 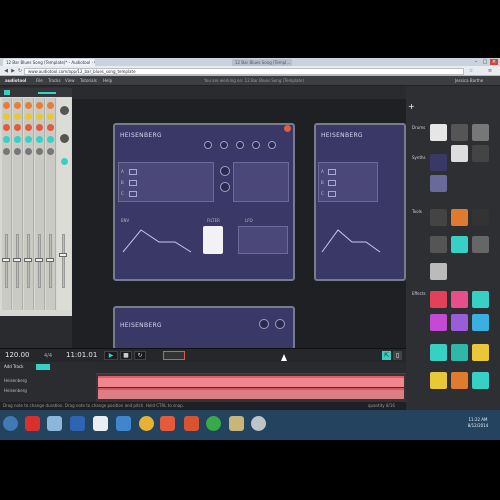 What do you see at coordinates (251, 368) in the screenshot?
I see `timeline-ruler` at bounding box center [251, 368].